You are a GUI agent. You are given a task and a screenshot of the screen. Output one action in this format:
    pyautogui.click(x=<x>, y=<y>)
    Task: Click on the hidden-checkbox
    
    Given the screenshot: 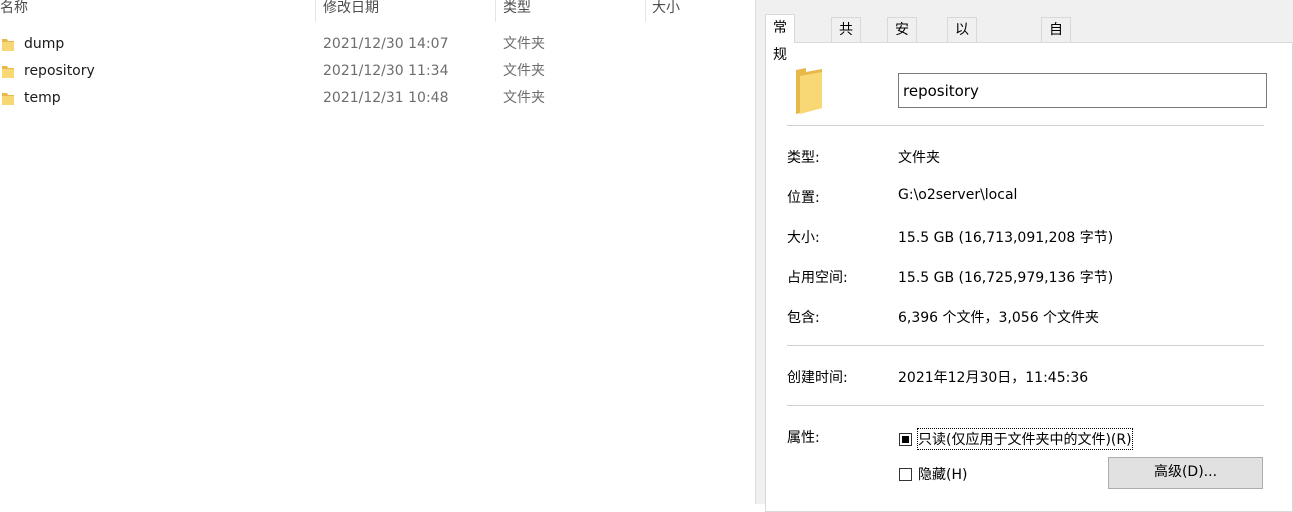 What is the action you would take?
    pyautogui.click(x=905, y=474)
    